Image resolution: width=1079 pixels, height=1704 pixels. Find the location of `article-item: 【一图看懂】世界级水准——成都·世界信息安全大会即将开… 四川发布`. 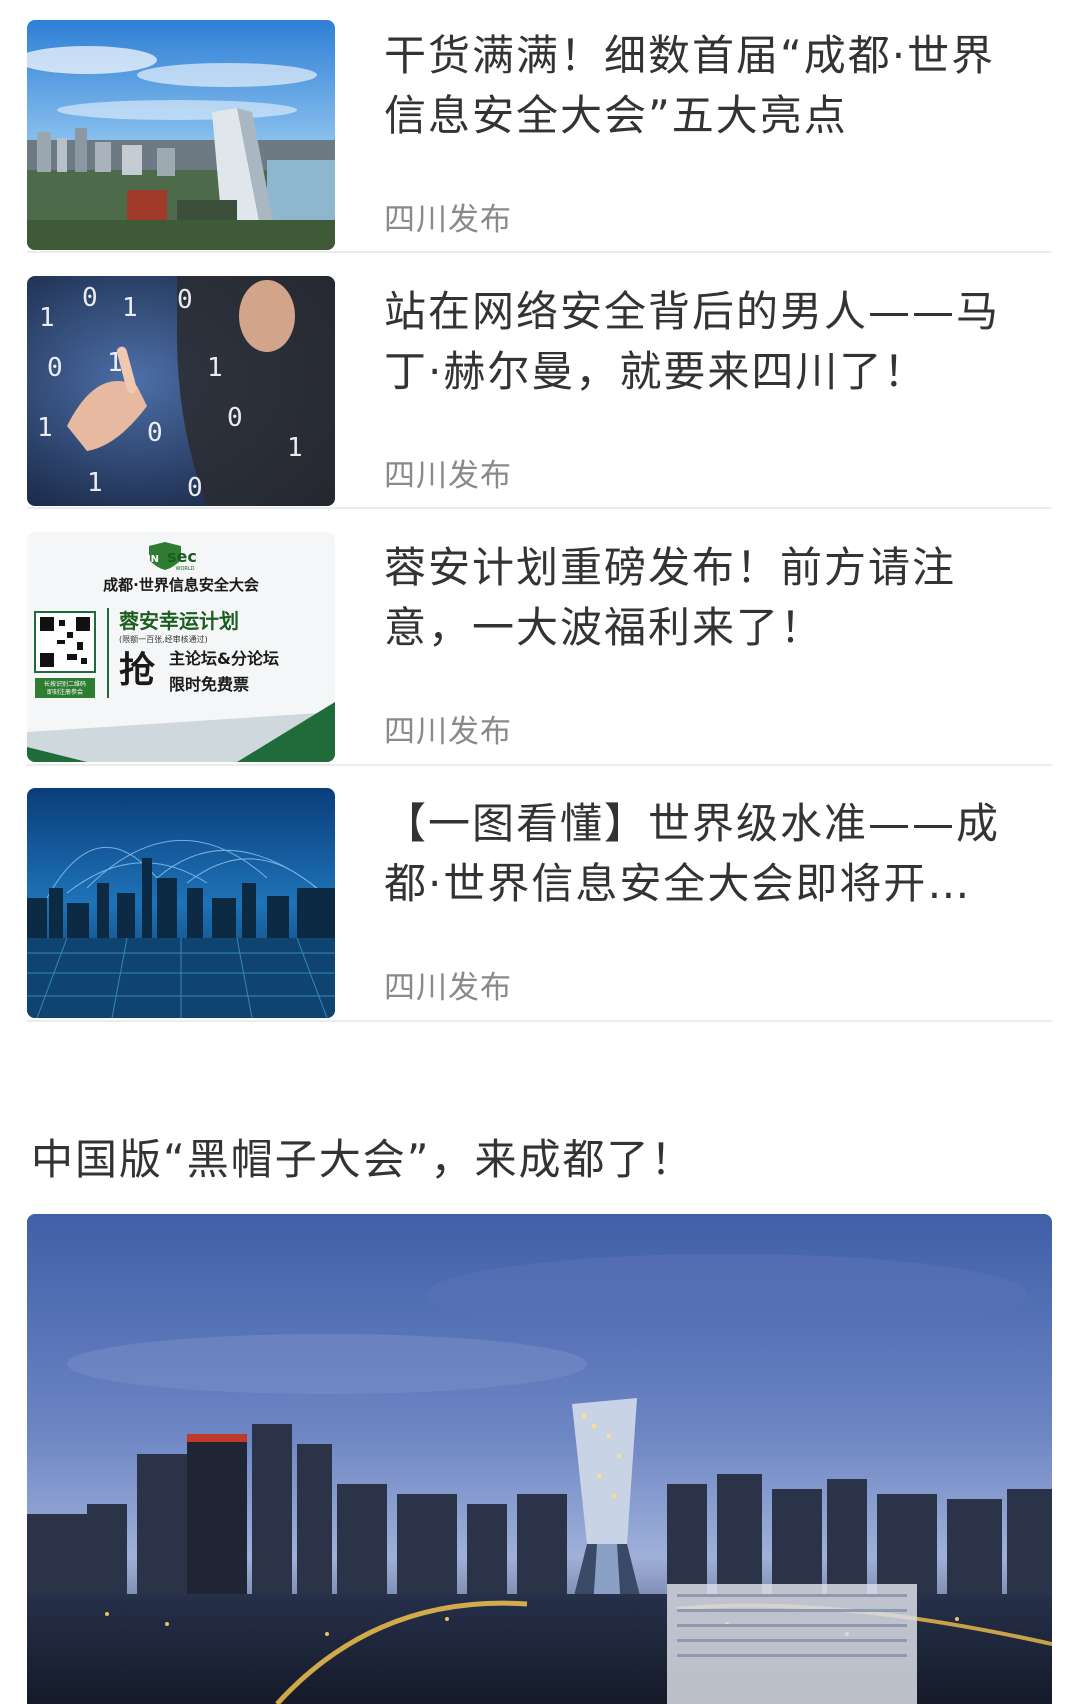

article-item: 【一图看懂】世界级水准——成都·世界信息安全大会即将开… 四川发布 is located at coordinates (539, 903).